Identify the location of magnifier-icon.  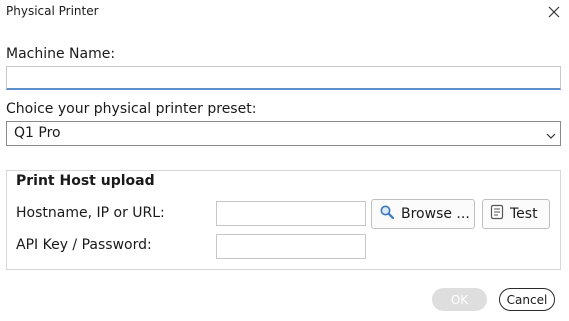
(387, 214).